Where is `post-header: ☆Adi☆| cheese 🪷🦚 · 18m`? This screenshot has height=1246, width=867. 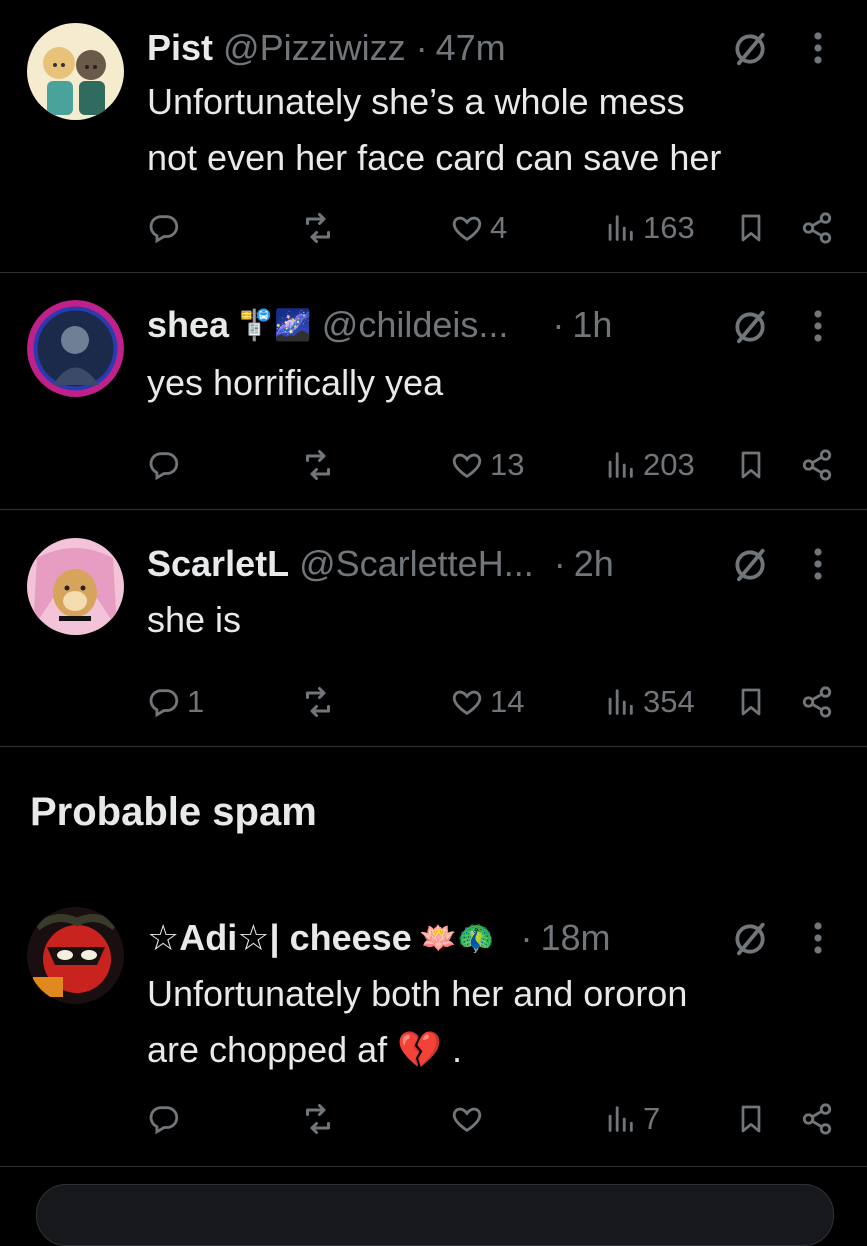 post-header: ☆Adi☆| cheese 🪷🦚 · 18m is located at coordinates (378, 938).